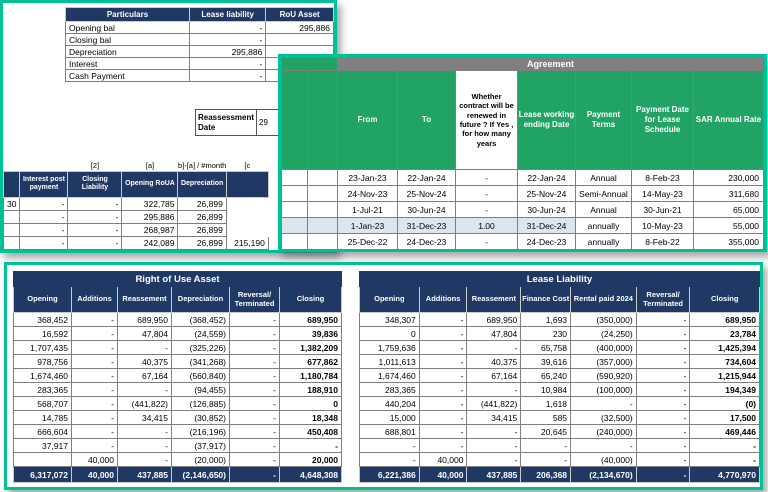  Describe the element at coordinates (42, 431) in the screenshot. I see `cell: 666,604` at that location.